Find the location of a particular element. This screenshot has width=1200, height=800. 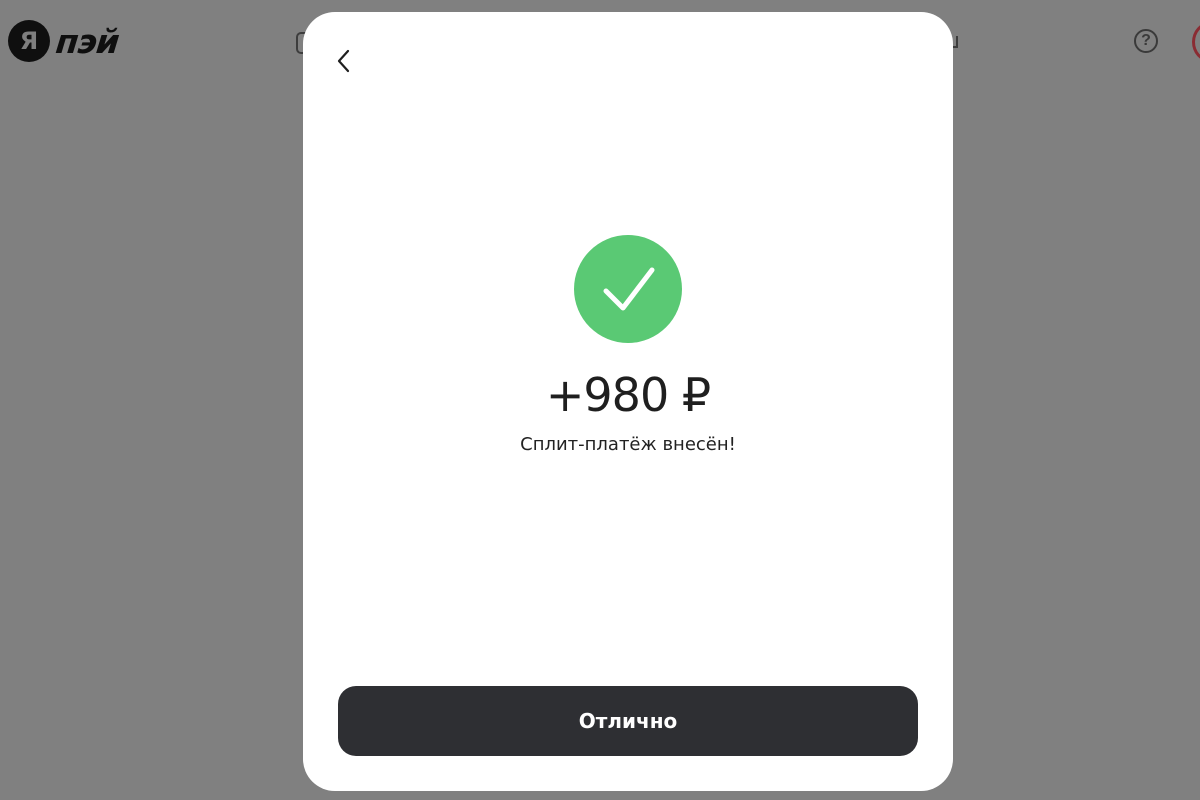

payment-amount: +980 ₽ is located at coordinates (628, 395).